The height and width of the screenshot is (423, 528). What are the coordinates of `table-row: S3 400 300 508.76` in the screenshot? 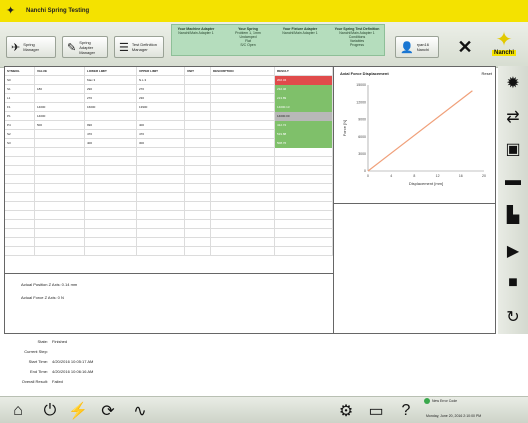 It's located at (169, 143).